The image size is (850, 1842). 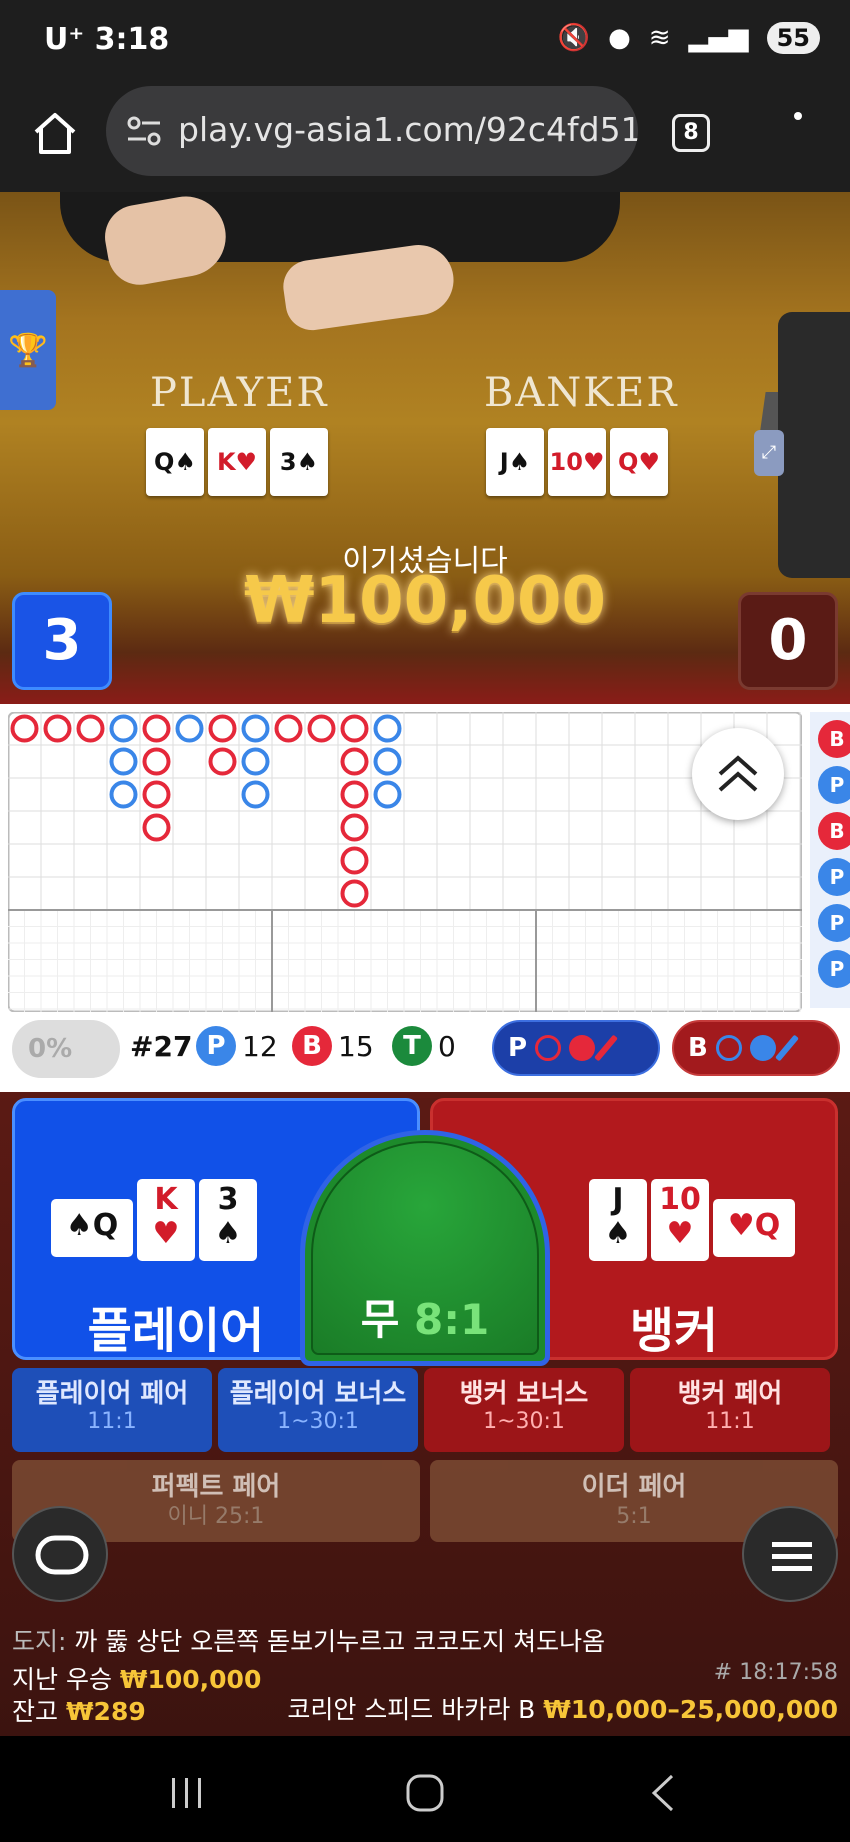 I want to click on last-win-value: ₩100,000, so click(x=190, y=1679).